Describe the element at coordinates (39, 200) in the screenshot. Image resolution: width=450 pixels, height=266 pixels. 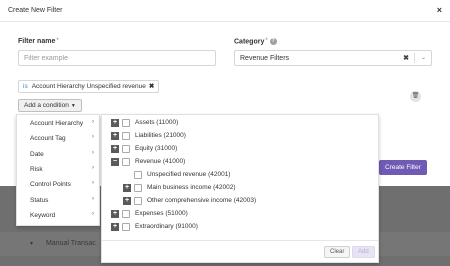
I see `condition-menu-item-label: Status` at that location.